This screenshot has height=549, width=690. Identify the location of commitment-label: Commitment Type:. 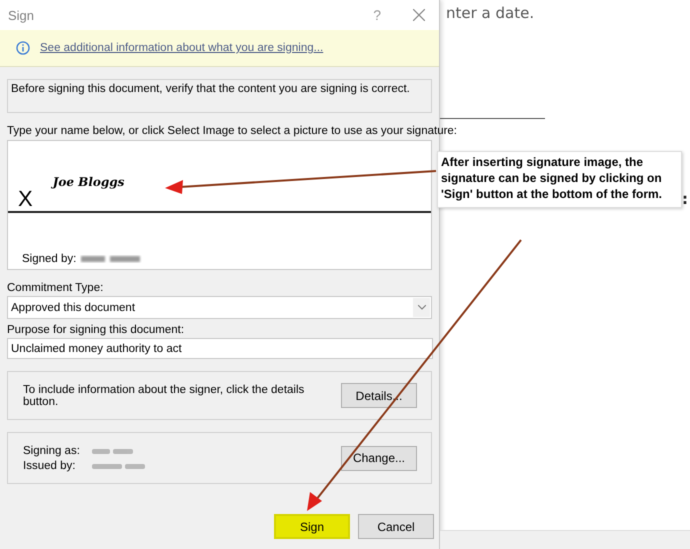
(55, 288).